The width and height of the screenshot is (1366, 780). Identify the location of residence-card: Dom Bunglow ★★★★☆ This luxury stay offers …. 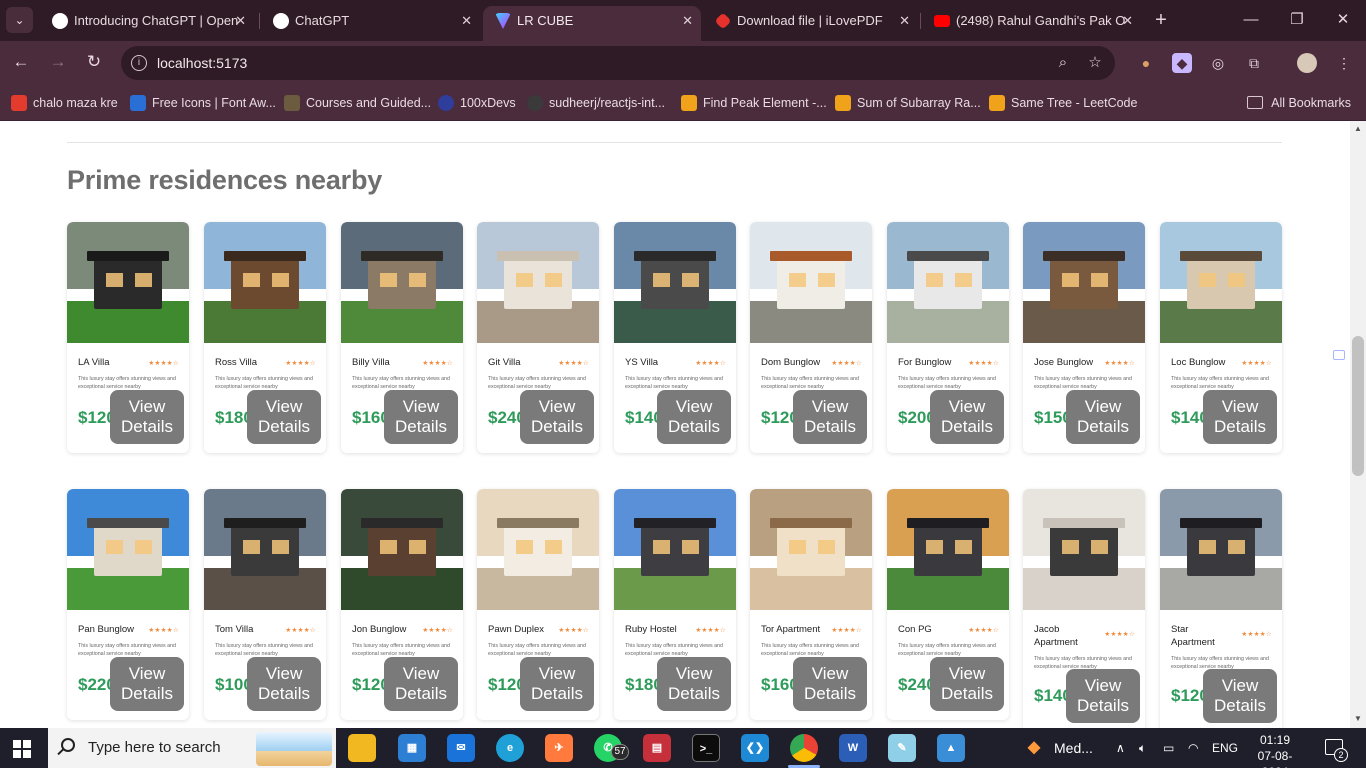
(811, 337).